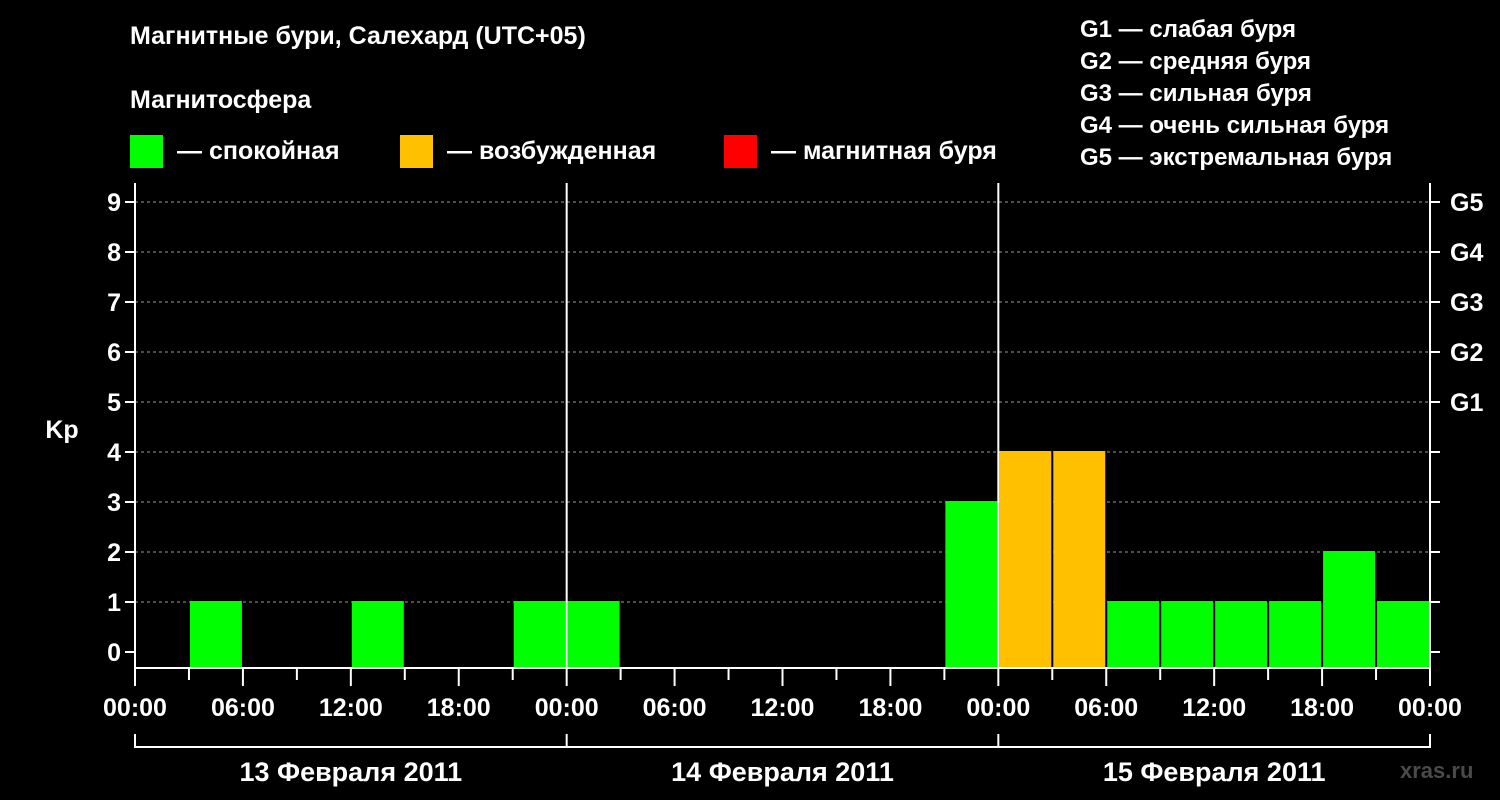 Image resolution: width=1500 pixels, height=800 pixels. Describe the element at coordinates (114, 503) in the screenshot. I see `y-tick-label: 3` at that location.